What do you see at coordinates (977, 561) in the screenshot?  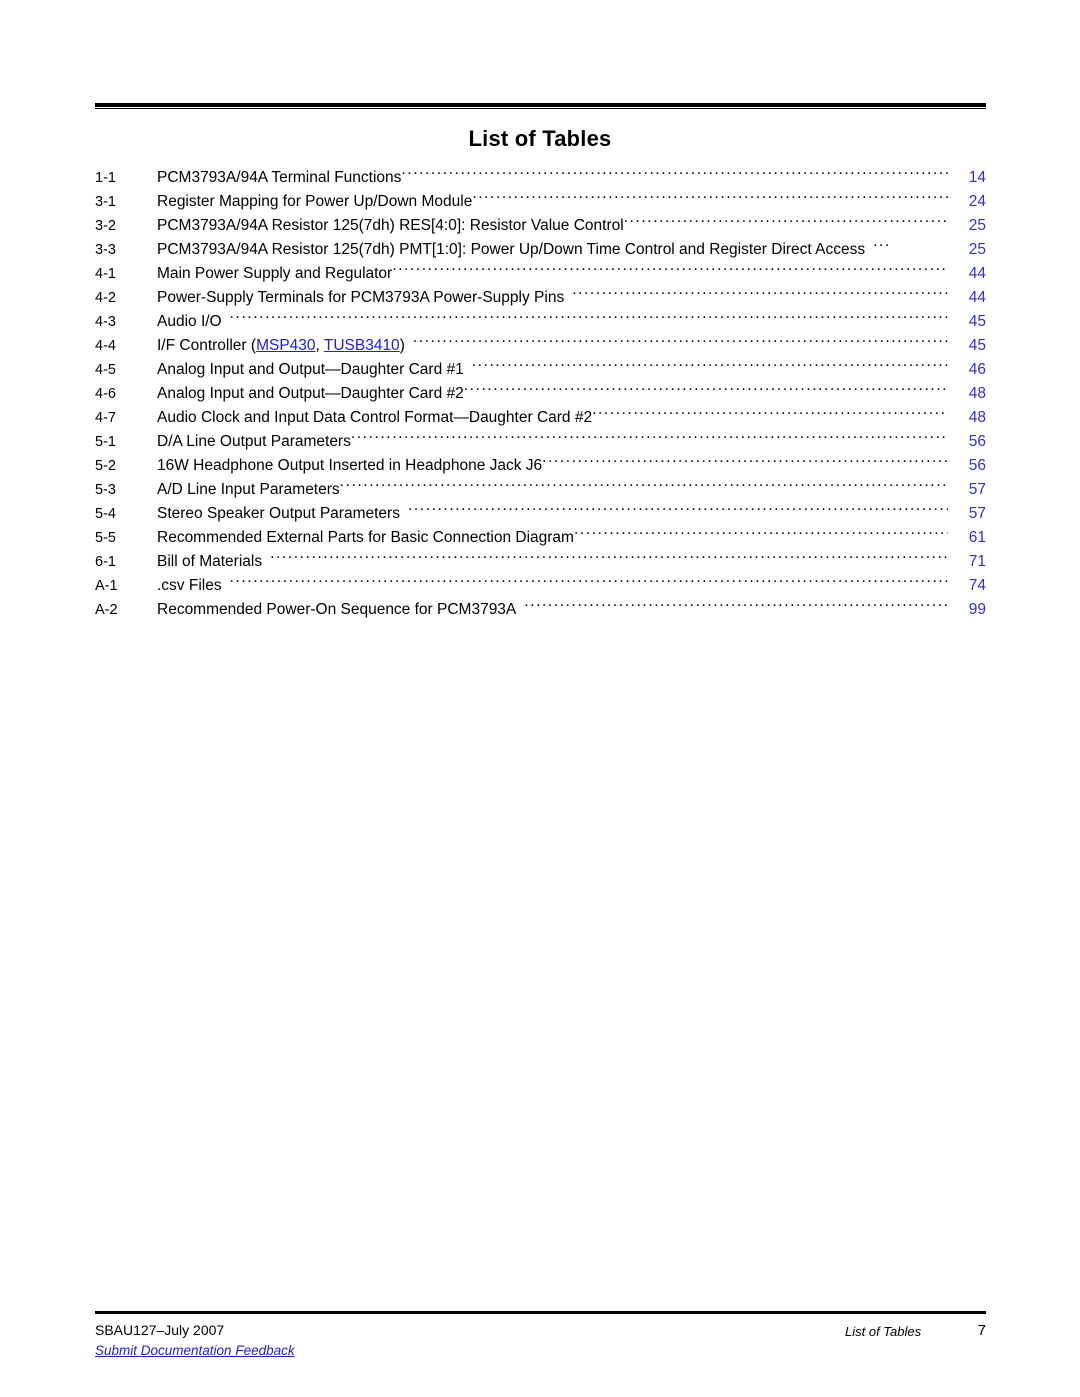 I see `toc-entry-page-number: 71` at bounding box center [977, 561].